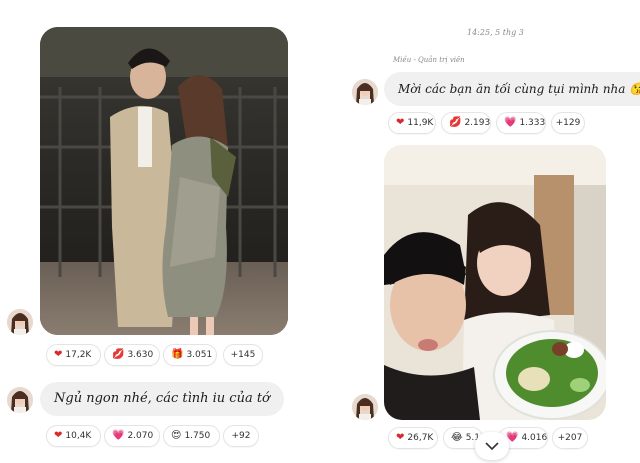  I want to click on scroll-down-button, so click(492, 446).